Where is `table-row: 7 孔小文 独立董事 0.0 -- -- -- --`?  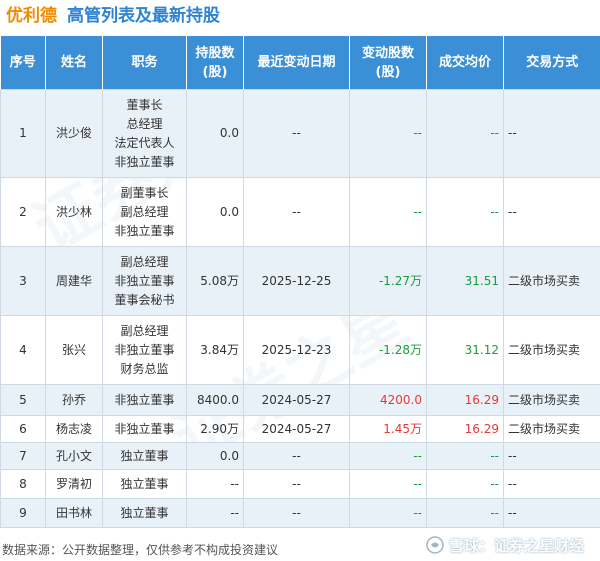 table-row: 7 孔小文 独立董事 0.0 -- -- -- -- is located at coordinates (300, 456).